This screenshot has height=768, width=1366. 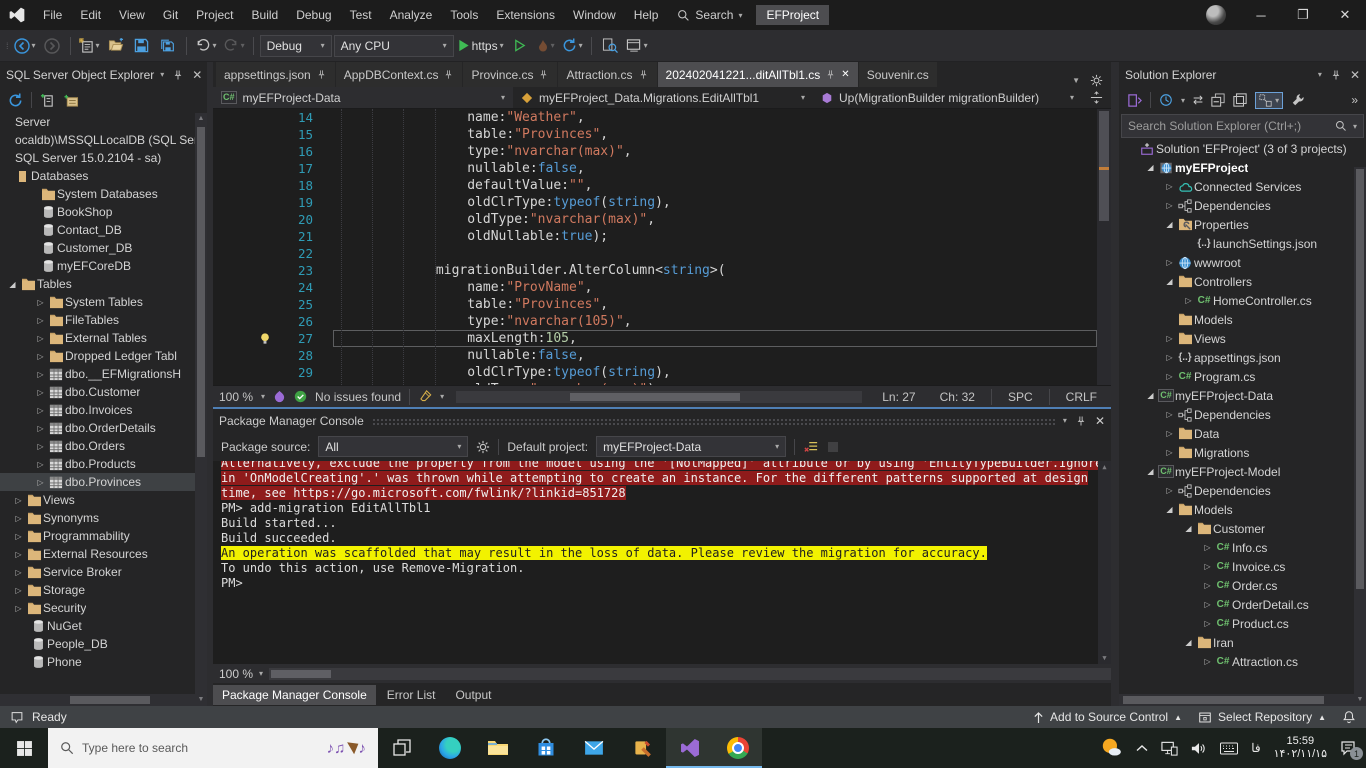 I want to click on mail-icon, so click(x=594, y=748).